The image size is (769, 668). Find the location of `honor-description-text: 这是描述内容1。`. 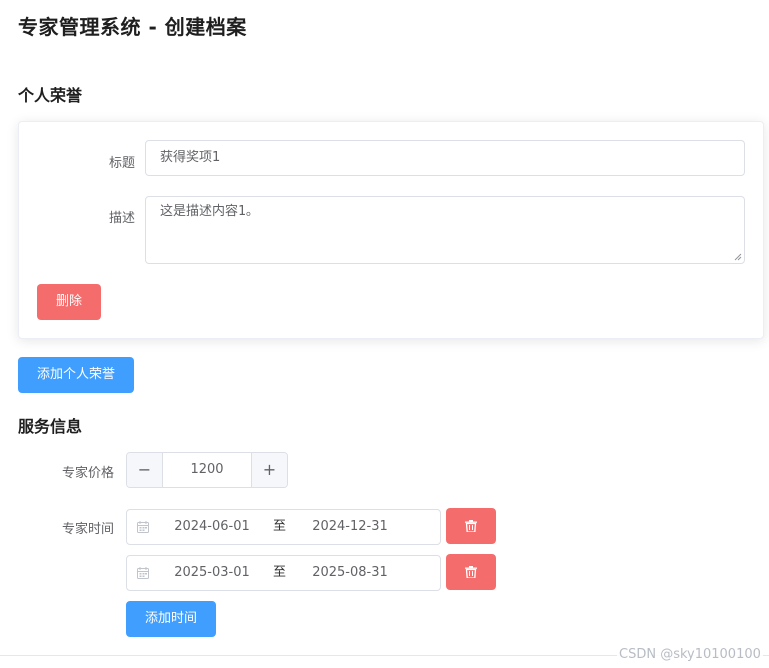

honor-description-text: 这是描述内容1。 is located at coordinates (209, 211).